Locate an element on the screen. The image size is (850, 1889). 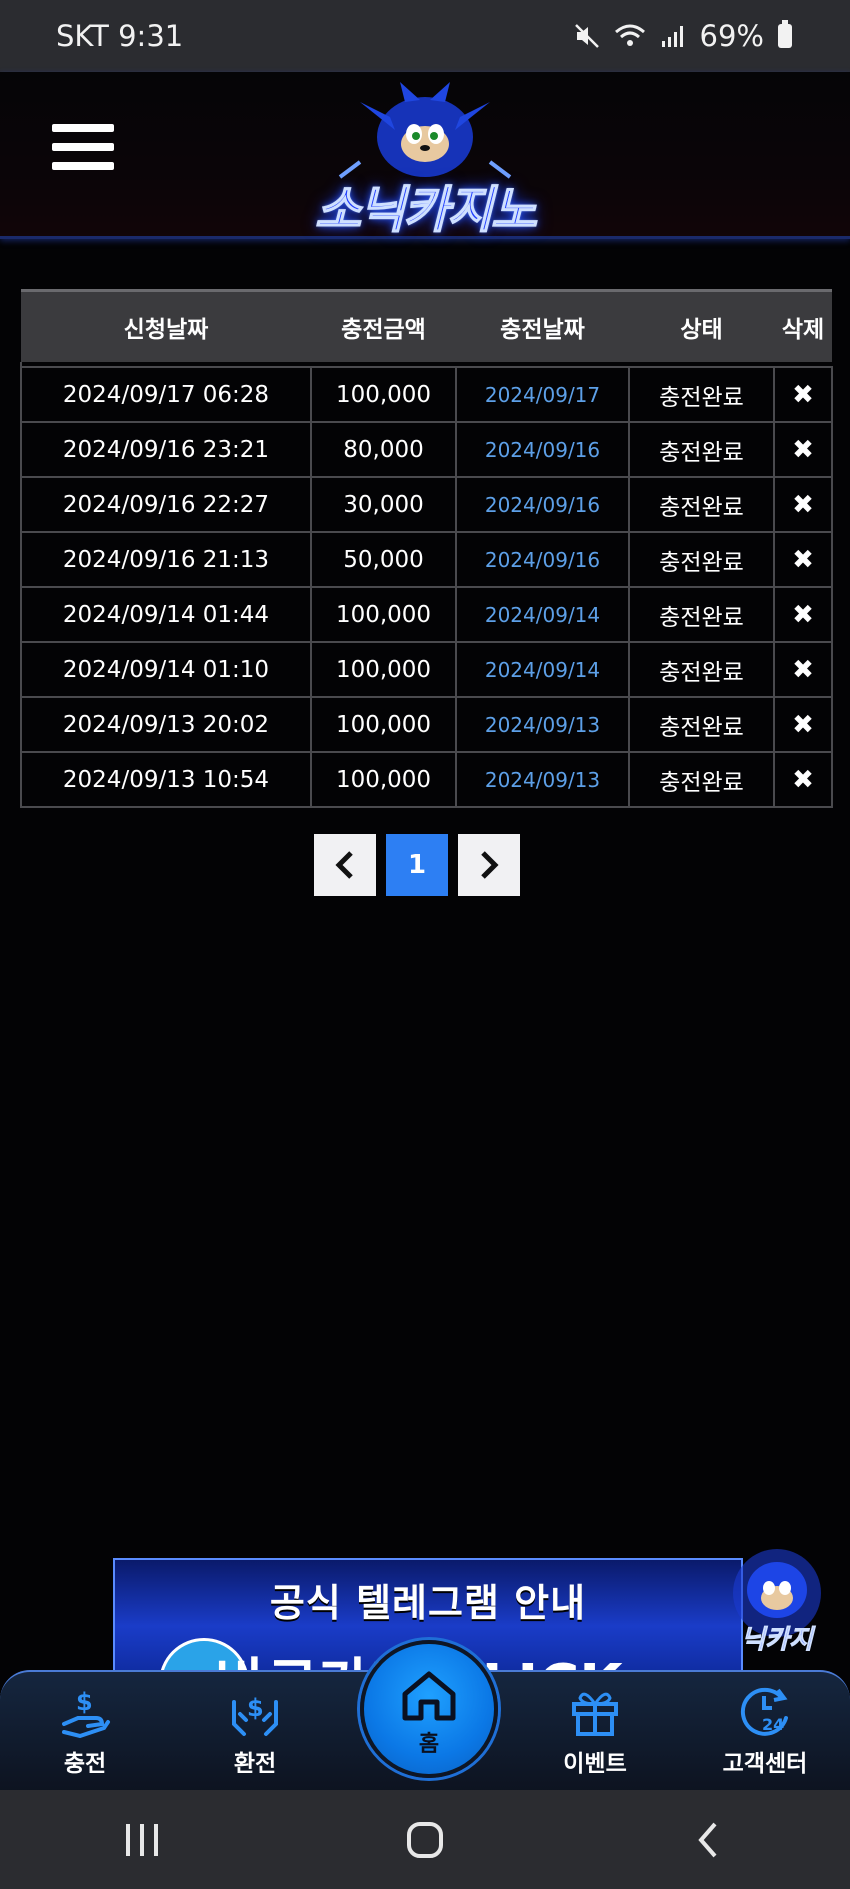
home-system-button is located at coordinates (425, 1840).